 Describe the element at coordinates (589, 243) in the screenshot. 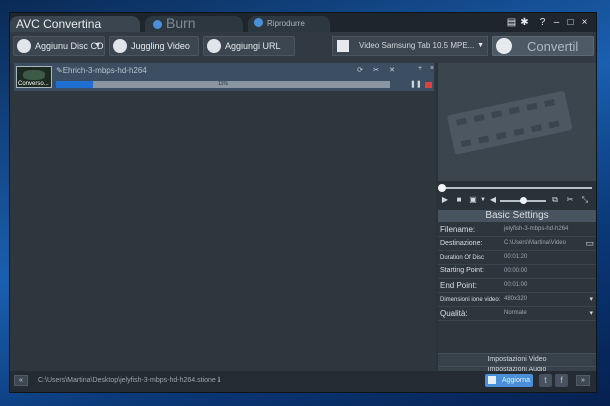

I see `folder-icon: ▭` at that location.